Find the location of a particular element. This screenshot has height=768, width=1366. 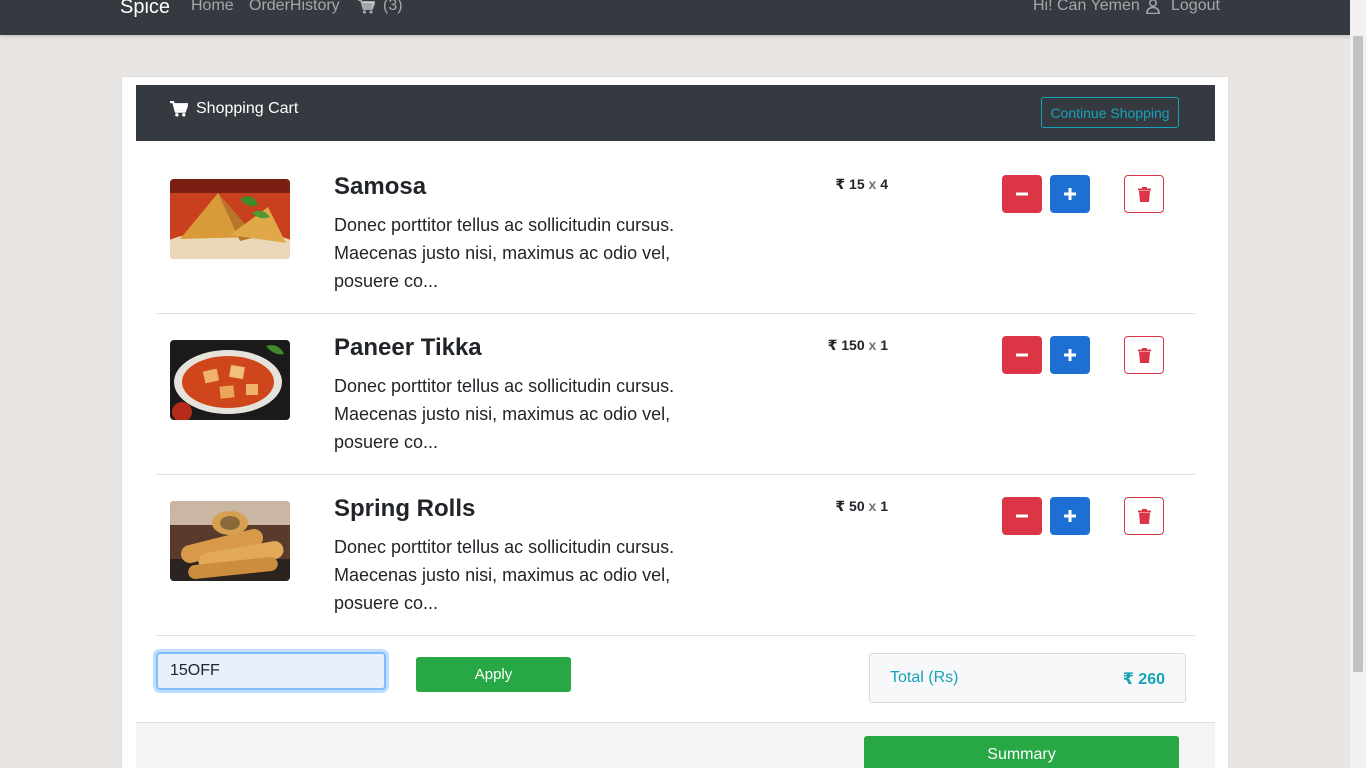

item-price: ₹ 150 x 1 is located at coordinates (858, 345).